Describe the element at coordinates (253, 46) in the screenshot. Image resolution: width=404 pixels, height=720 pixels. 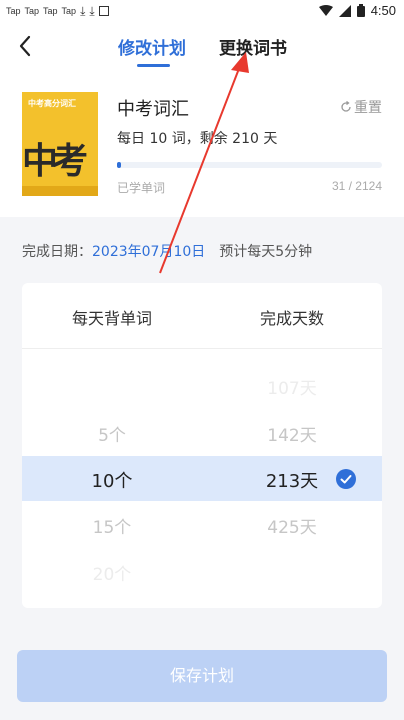
I see `tab-change-book: 更换词书` at that location.